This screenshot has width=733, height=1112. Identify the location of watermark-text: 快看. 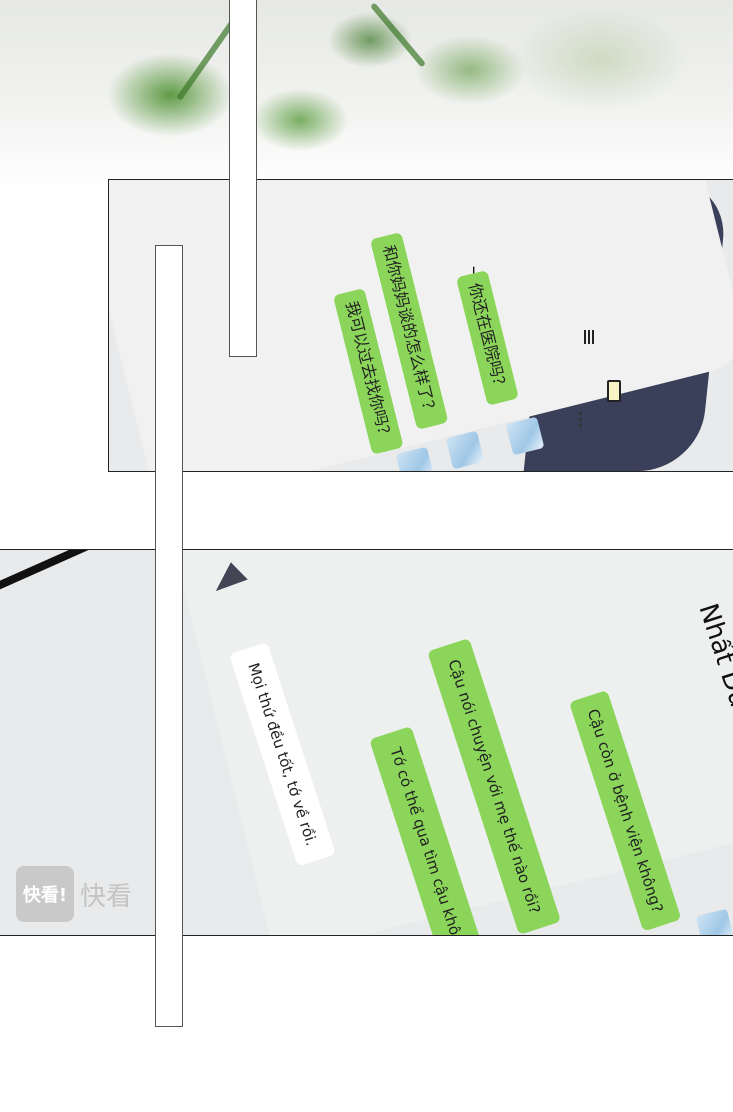
(106, 896).